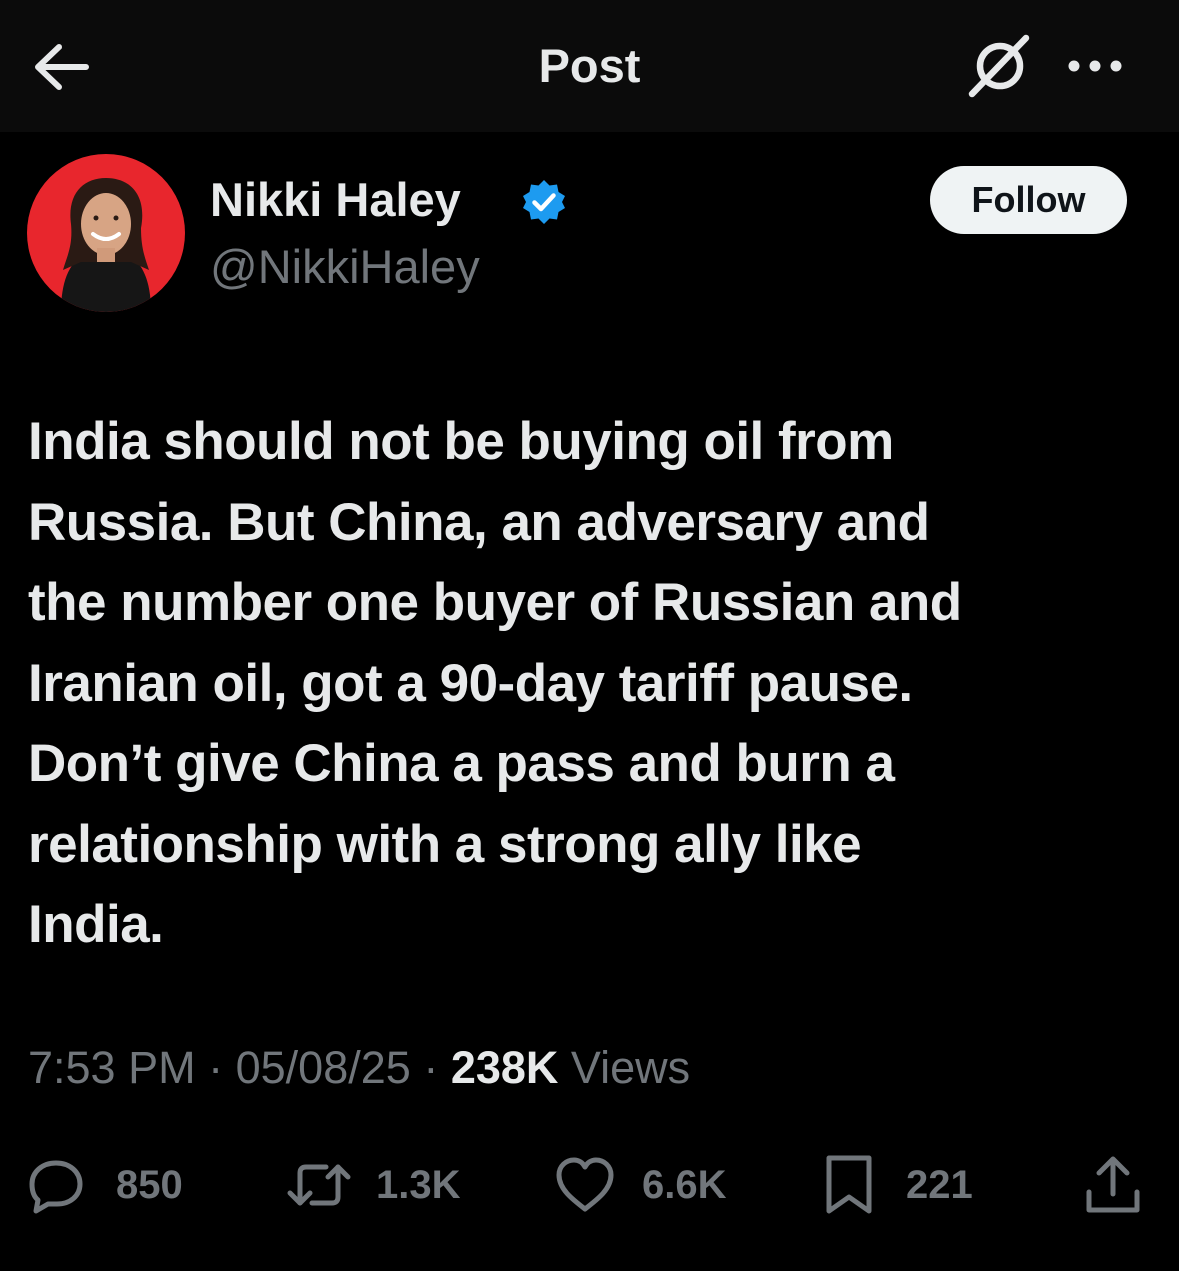  I want to click on more-horizontal-icon, so click(1095, 66).